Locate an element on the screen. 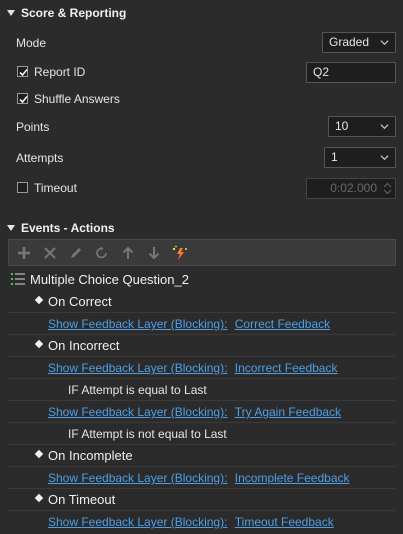 This screenshot has height=534, width=403. edit-icon is located at coordinates (76, 253).